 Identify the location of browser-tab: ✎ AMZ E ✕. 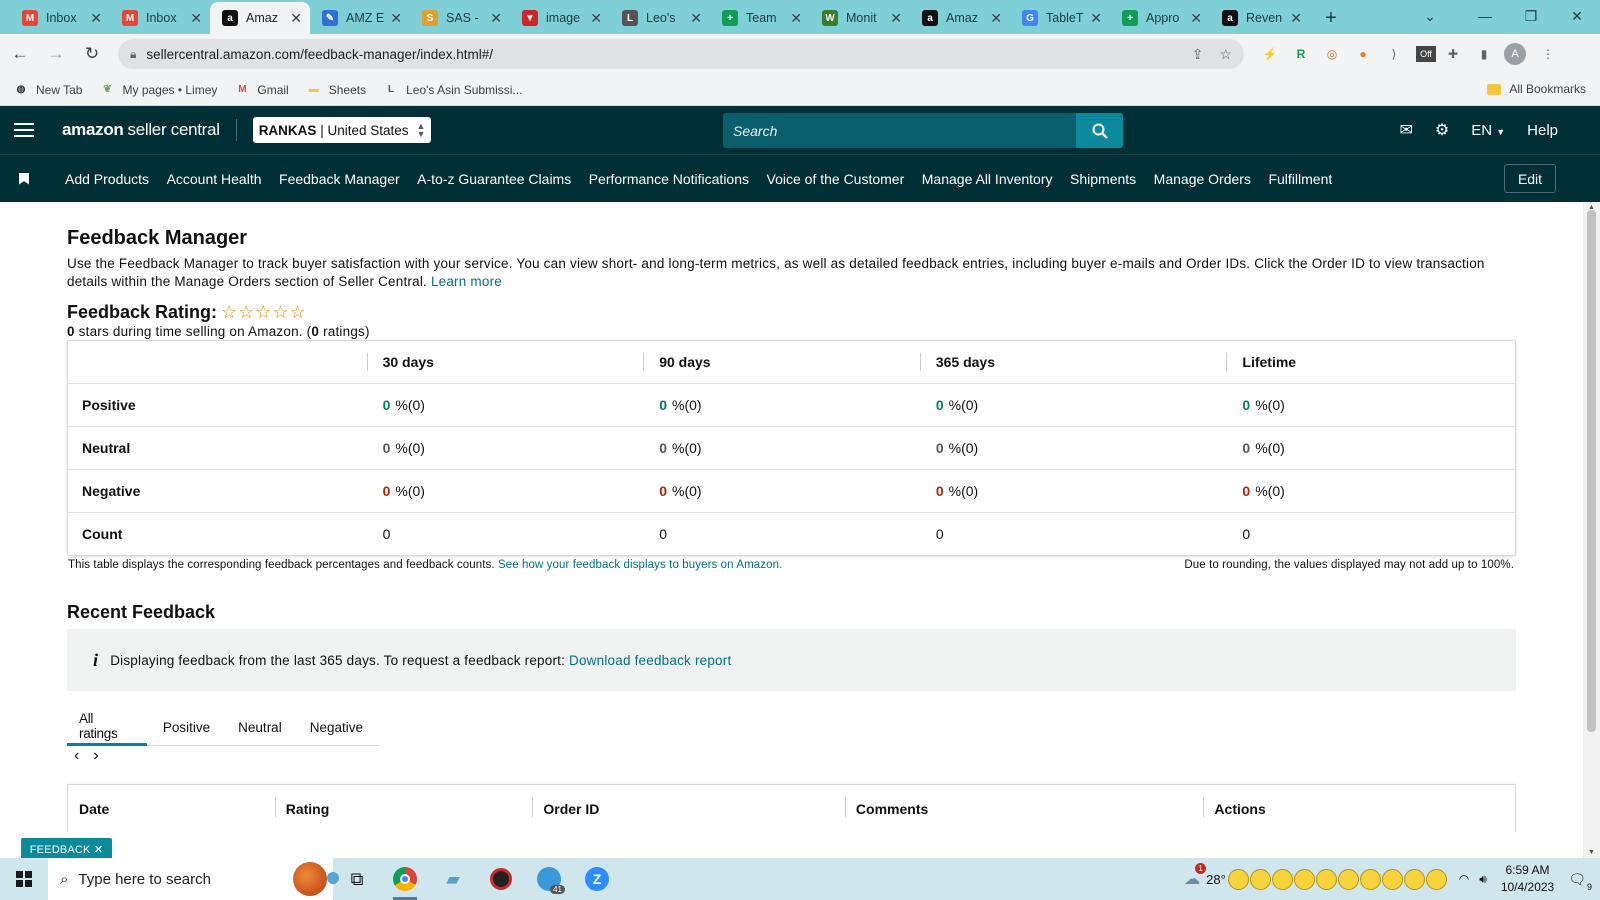
(360, 18).